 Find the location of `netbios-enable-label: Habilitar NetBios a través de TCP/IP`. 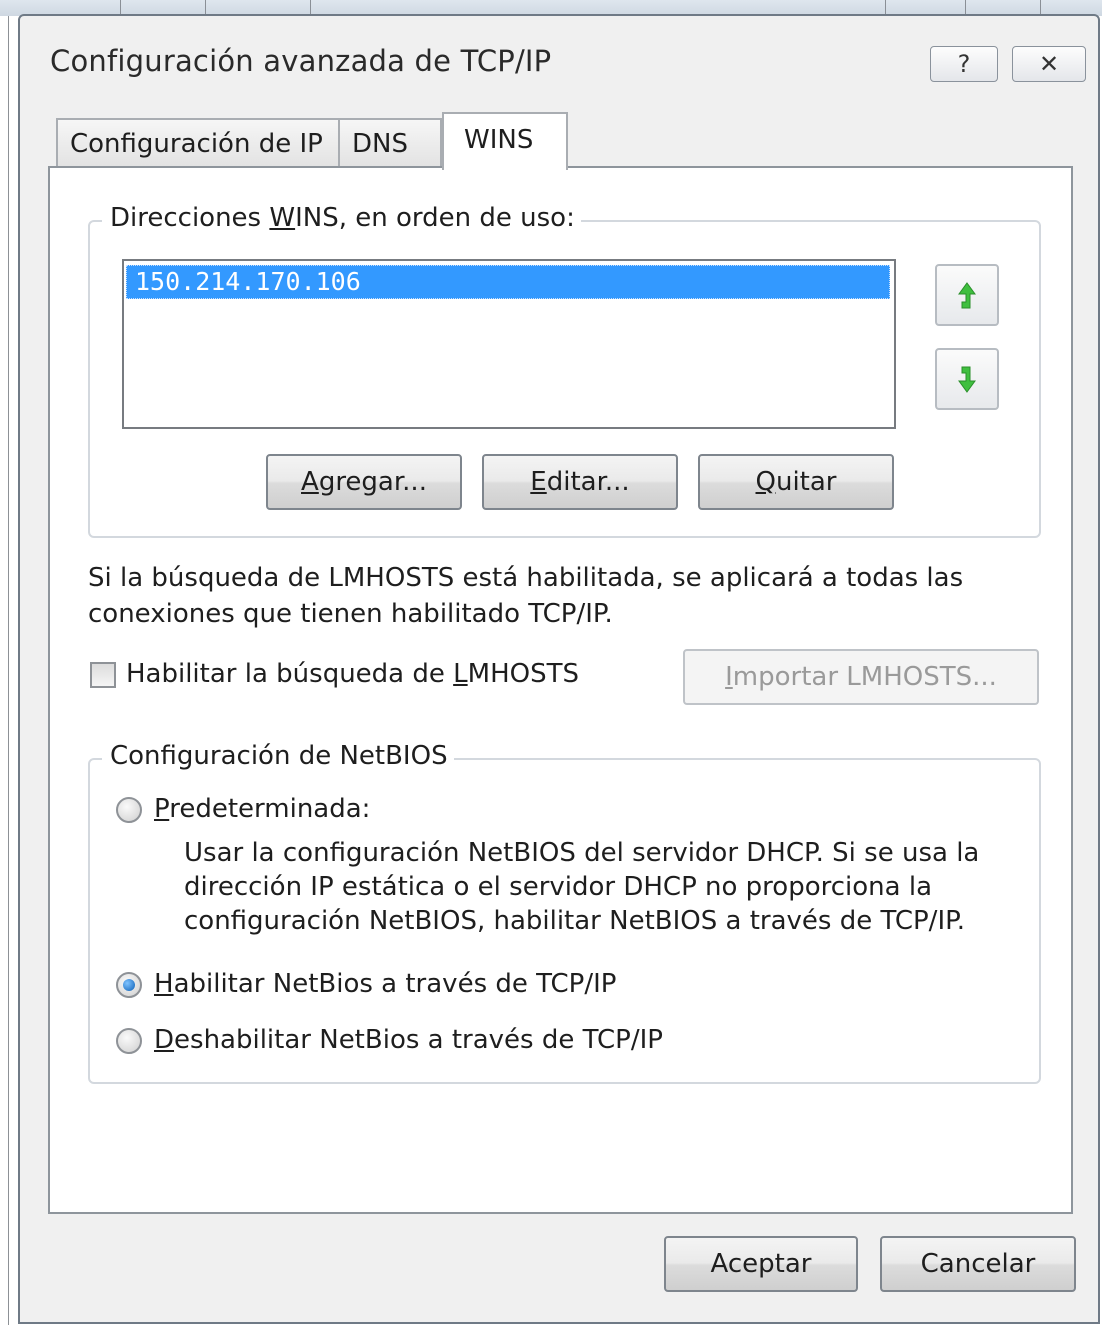

netbios-enable-label: Habilitar NetBios a través de TCP/IP is located at coordinates (385, 984).